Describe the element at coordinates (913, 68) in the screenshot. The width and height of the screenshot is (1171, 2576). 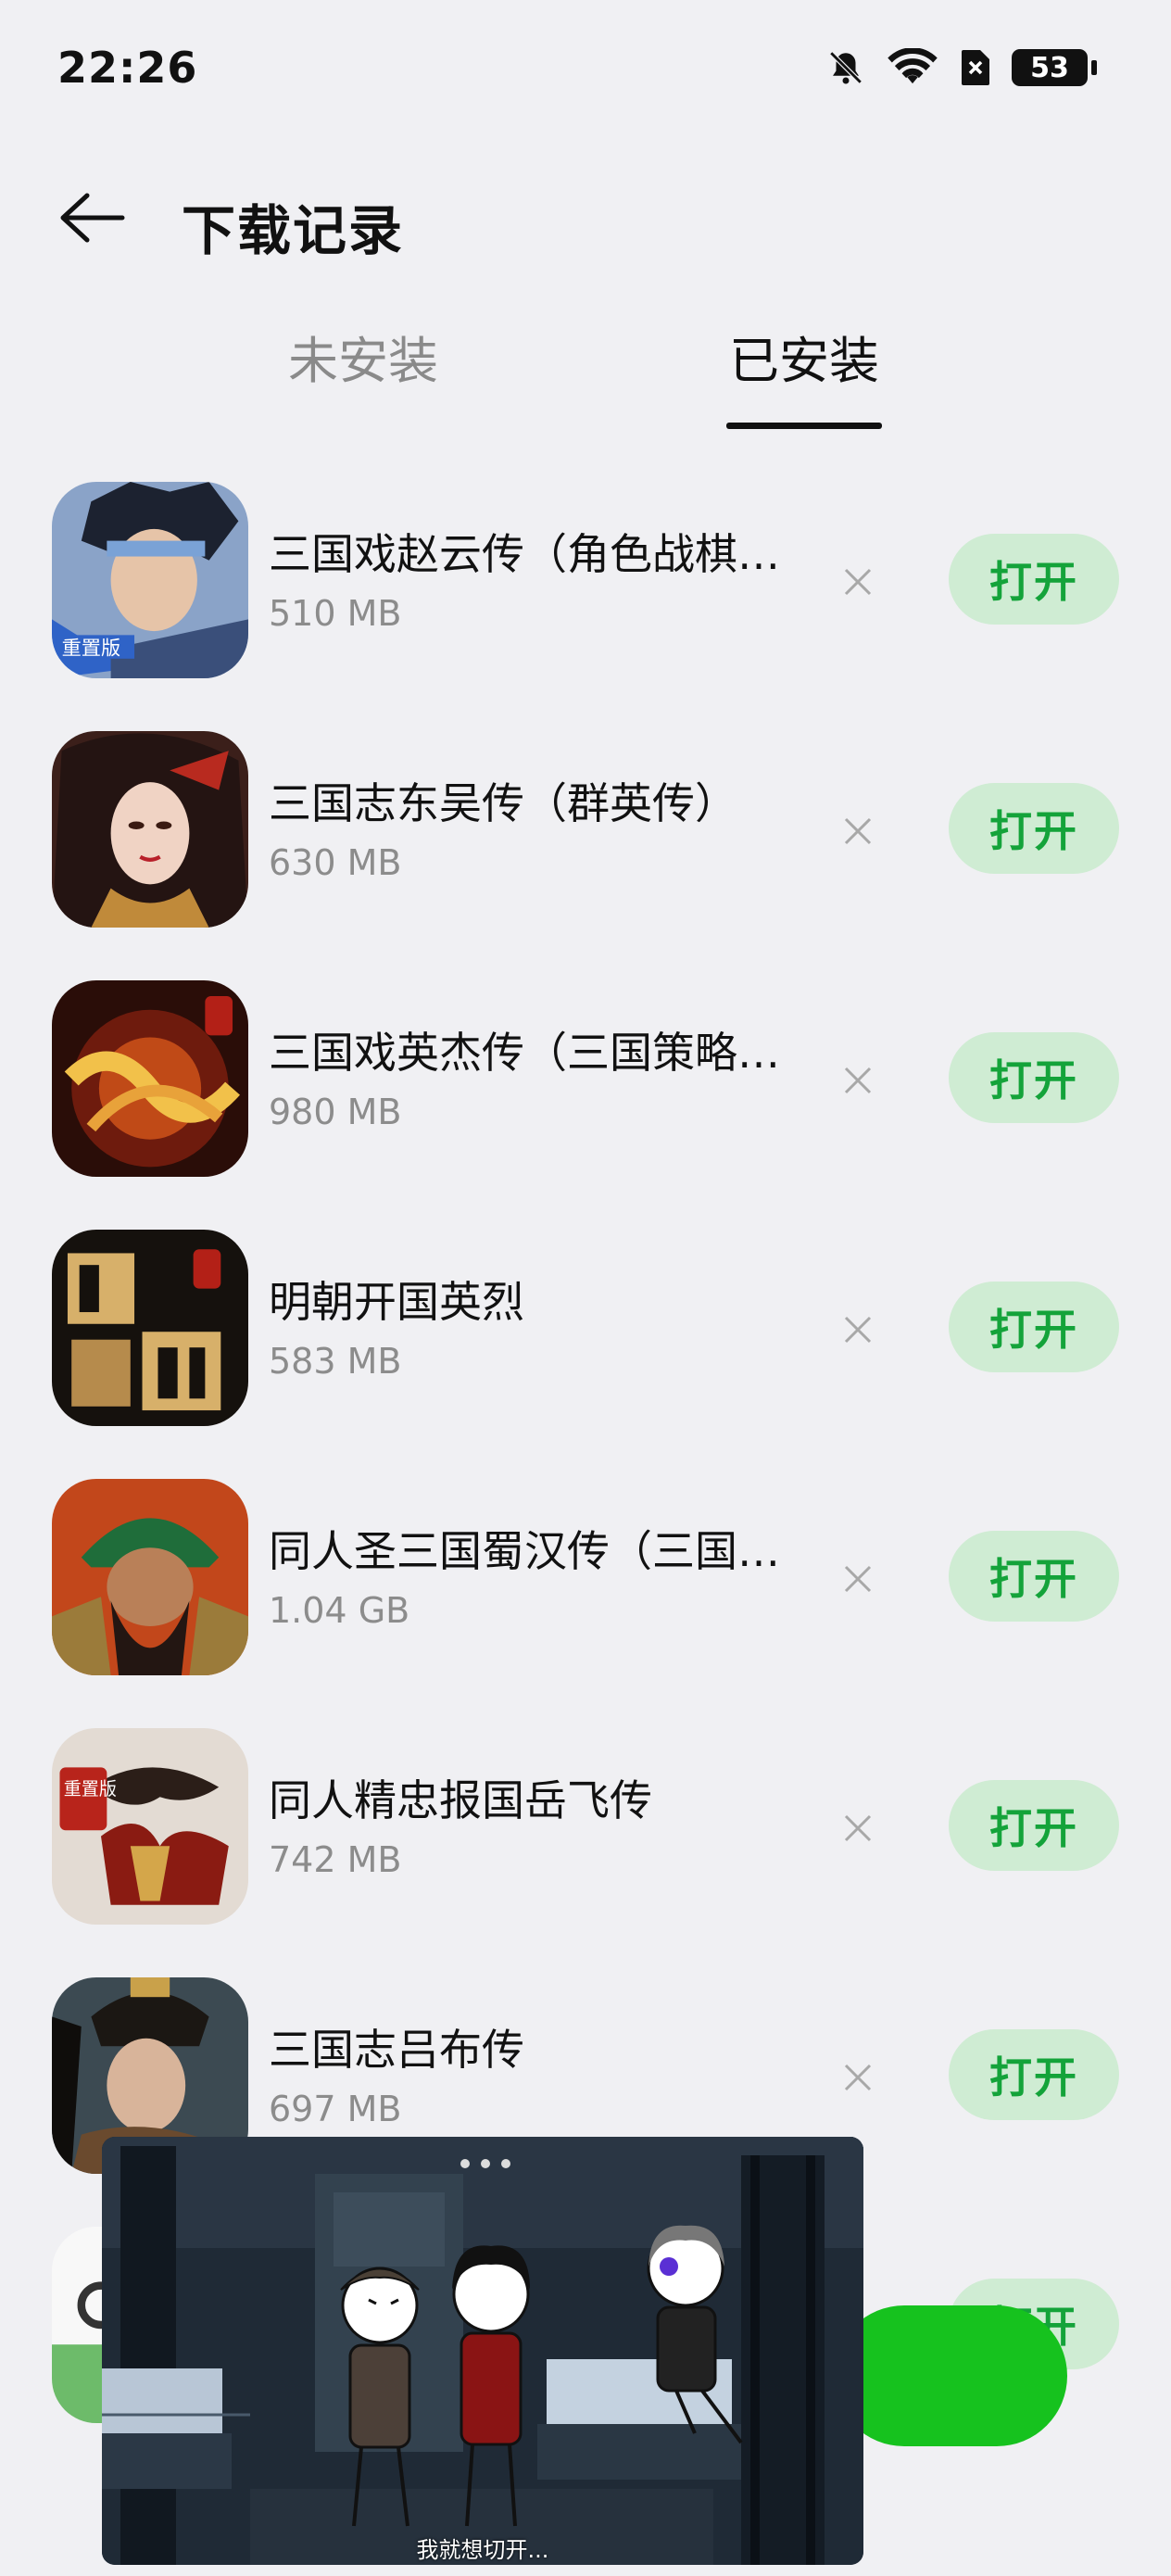
I see `wifi-icon` at that location.